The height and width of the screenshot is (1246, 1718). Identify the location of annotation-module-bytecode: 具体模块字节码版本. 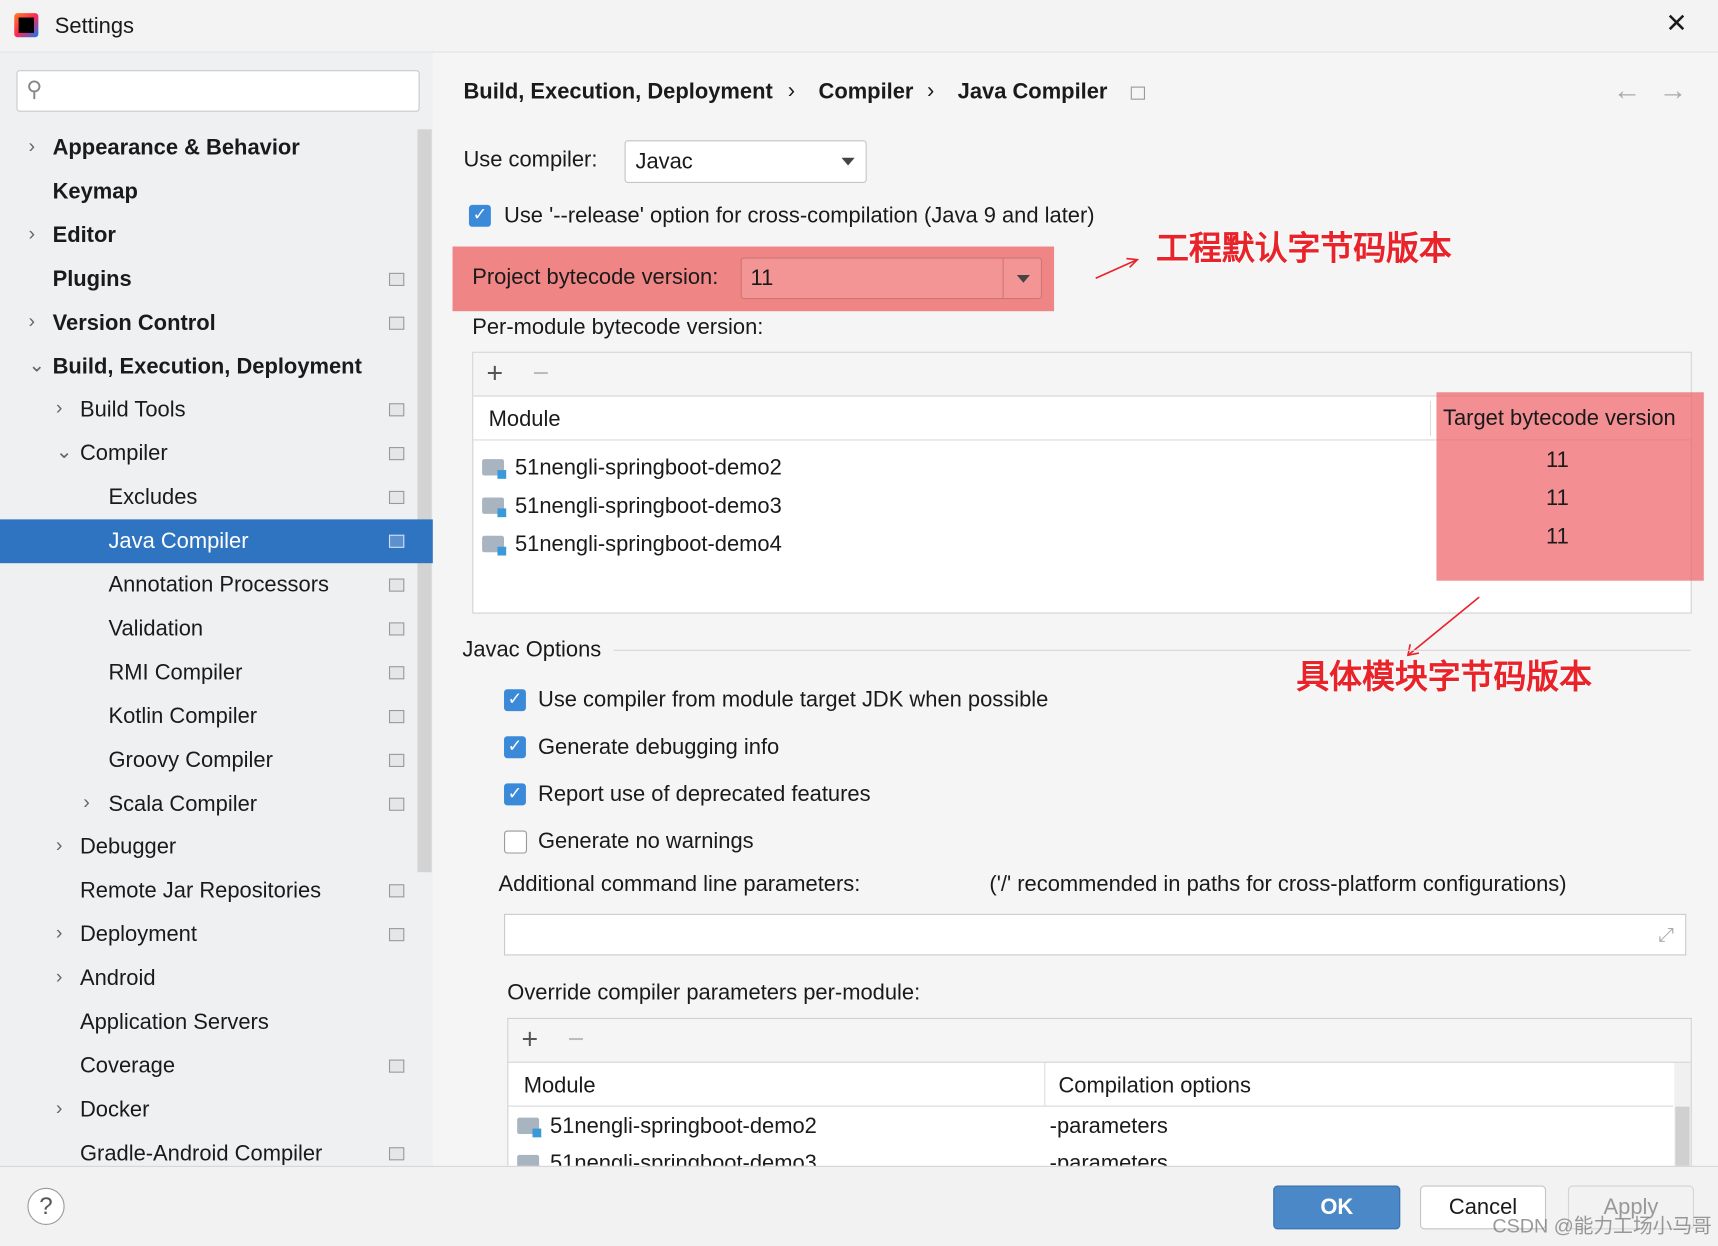
(1444, 677).